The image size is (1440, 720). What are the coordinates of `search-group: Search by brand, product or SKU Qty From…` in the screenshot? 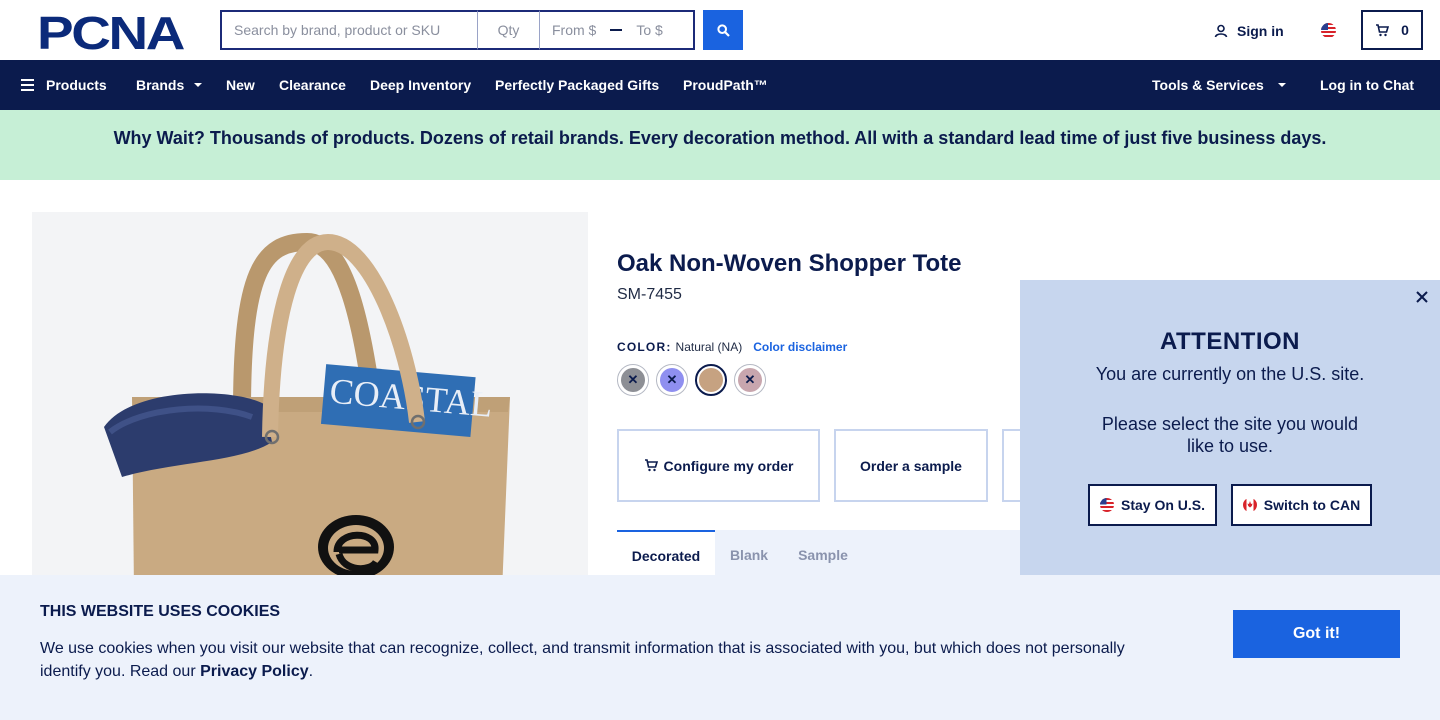 It's located at (457, 30).